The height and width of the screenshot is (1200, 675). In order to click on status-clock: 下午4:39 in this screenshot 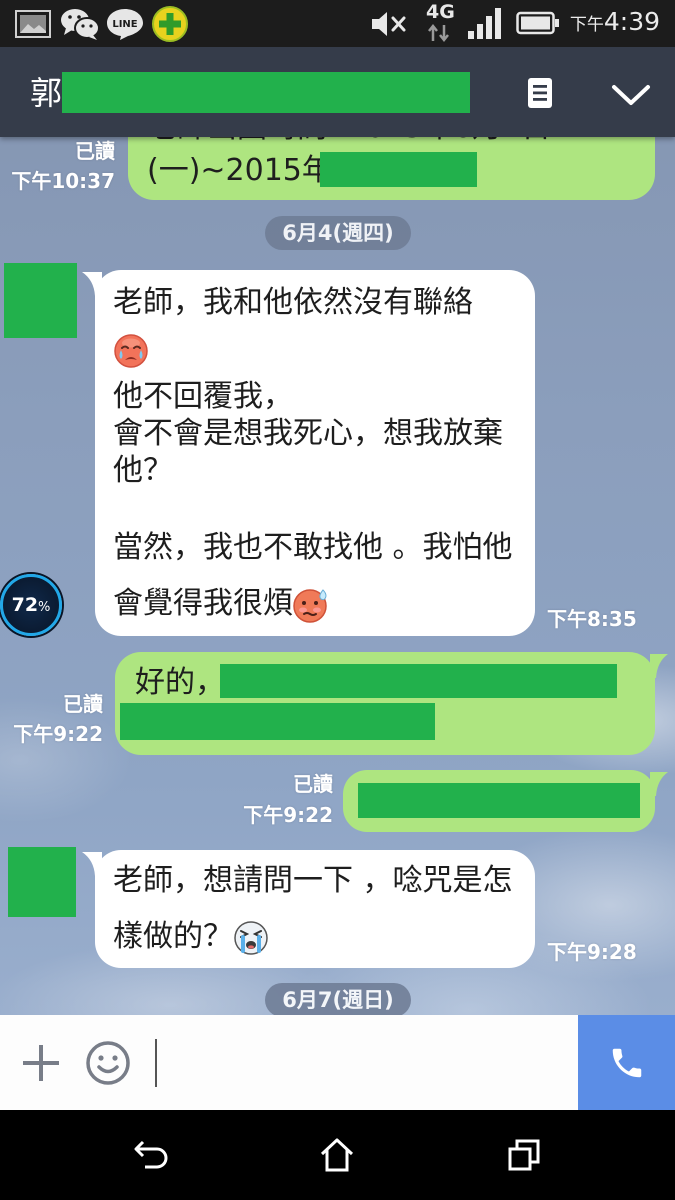, I will do `click(615, 23)`.